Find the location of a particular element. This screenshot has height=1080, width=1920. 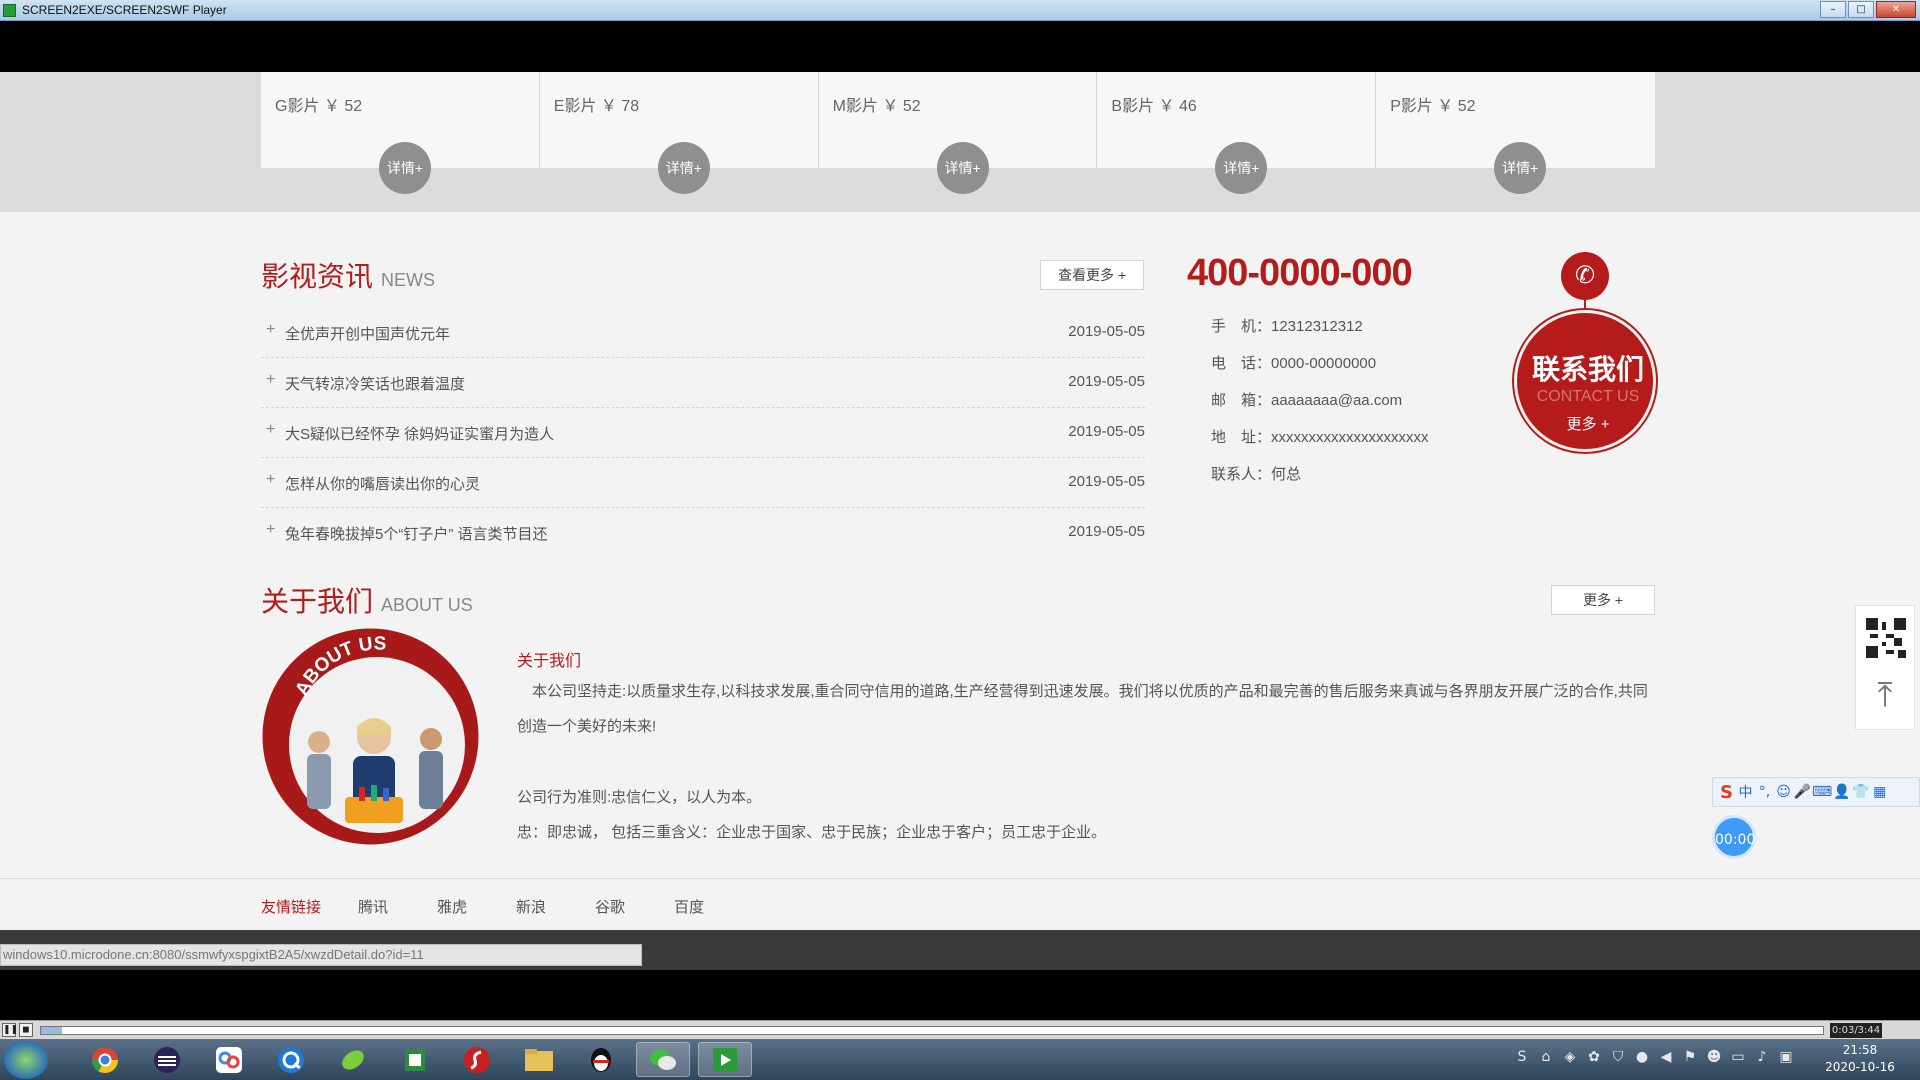

about-loyalty: 忠：即忠诚， 包括三重含义：企业忠于国家、忠于民族；企业忠于客户；员工忠于企业。 is located at coordinates (812, 832).